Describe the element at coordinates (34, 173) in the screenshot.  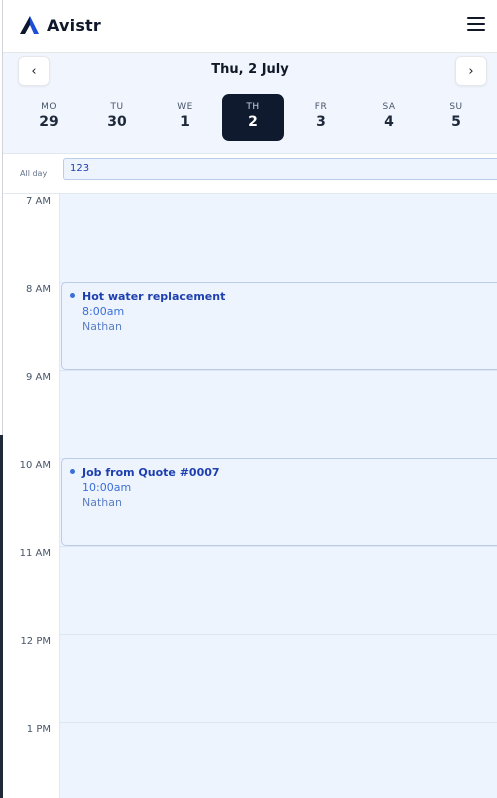
I see `all-day-label: All day` at that location.